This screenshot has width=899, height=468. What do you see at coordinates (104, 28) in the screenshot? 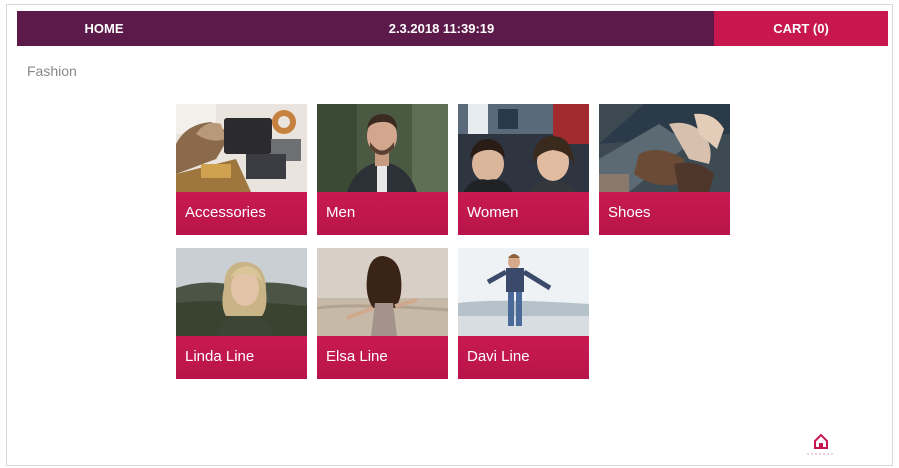
I see `home-nav-button: HOME` at bounding box center [104, 28].